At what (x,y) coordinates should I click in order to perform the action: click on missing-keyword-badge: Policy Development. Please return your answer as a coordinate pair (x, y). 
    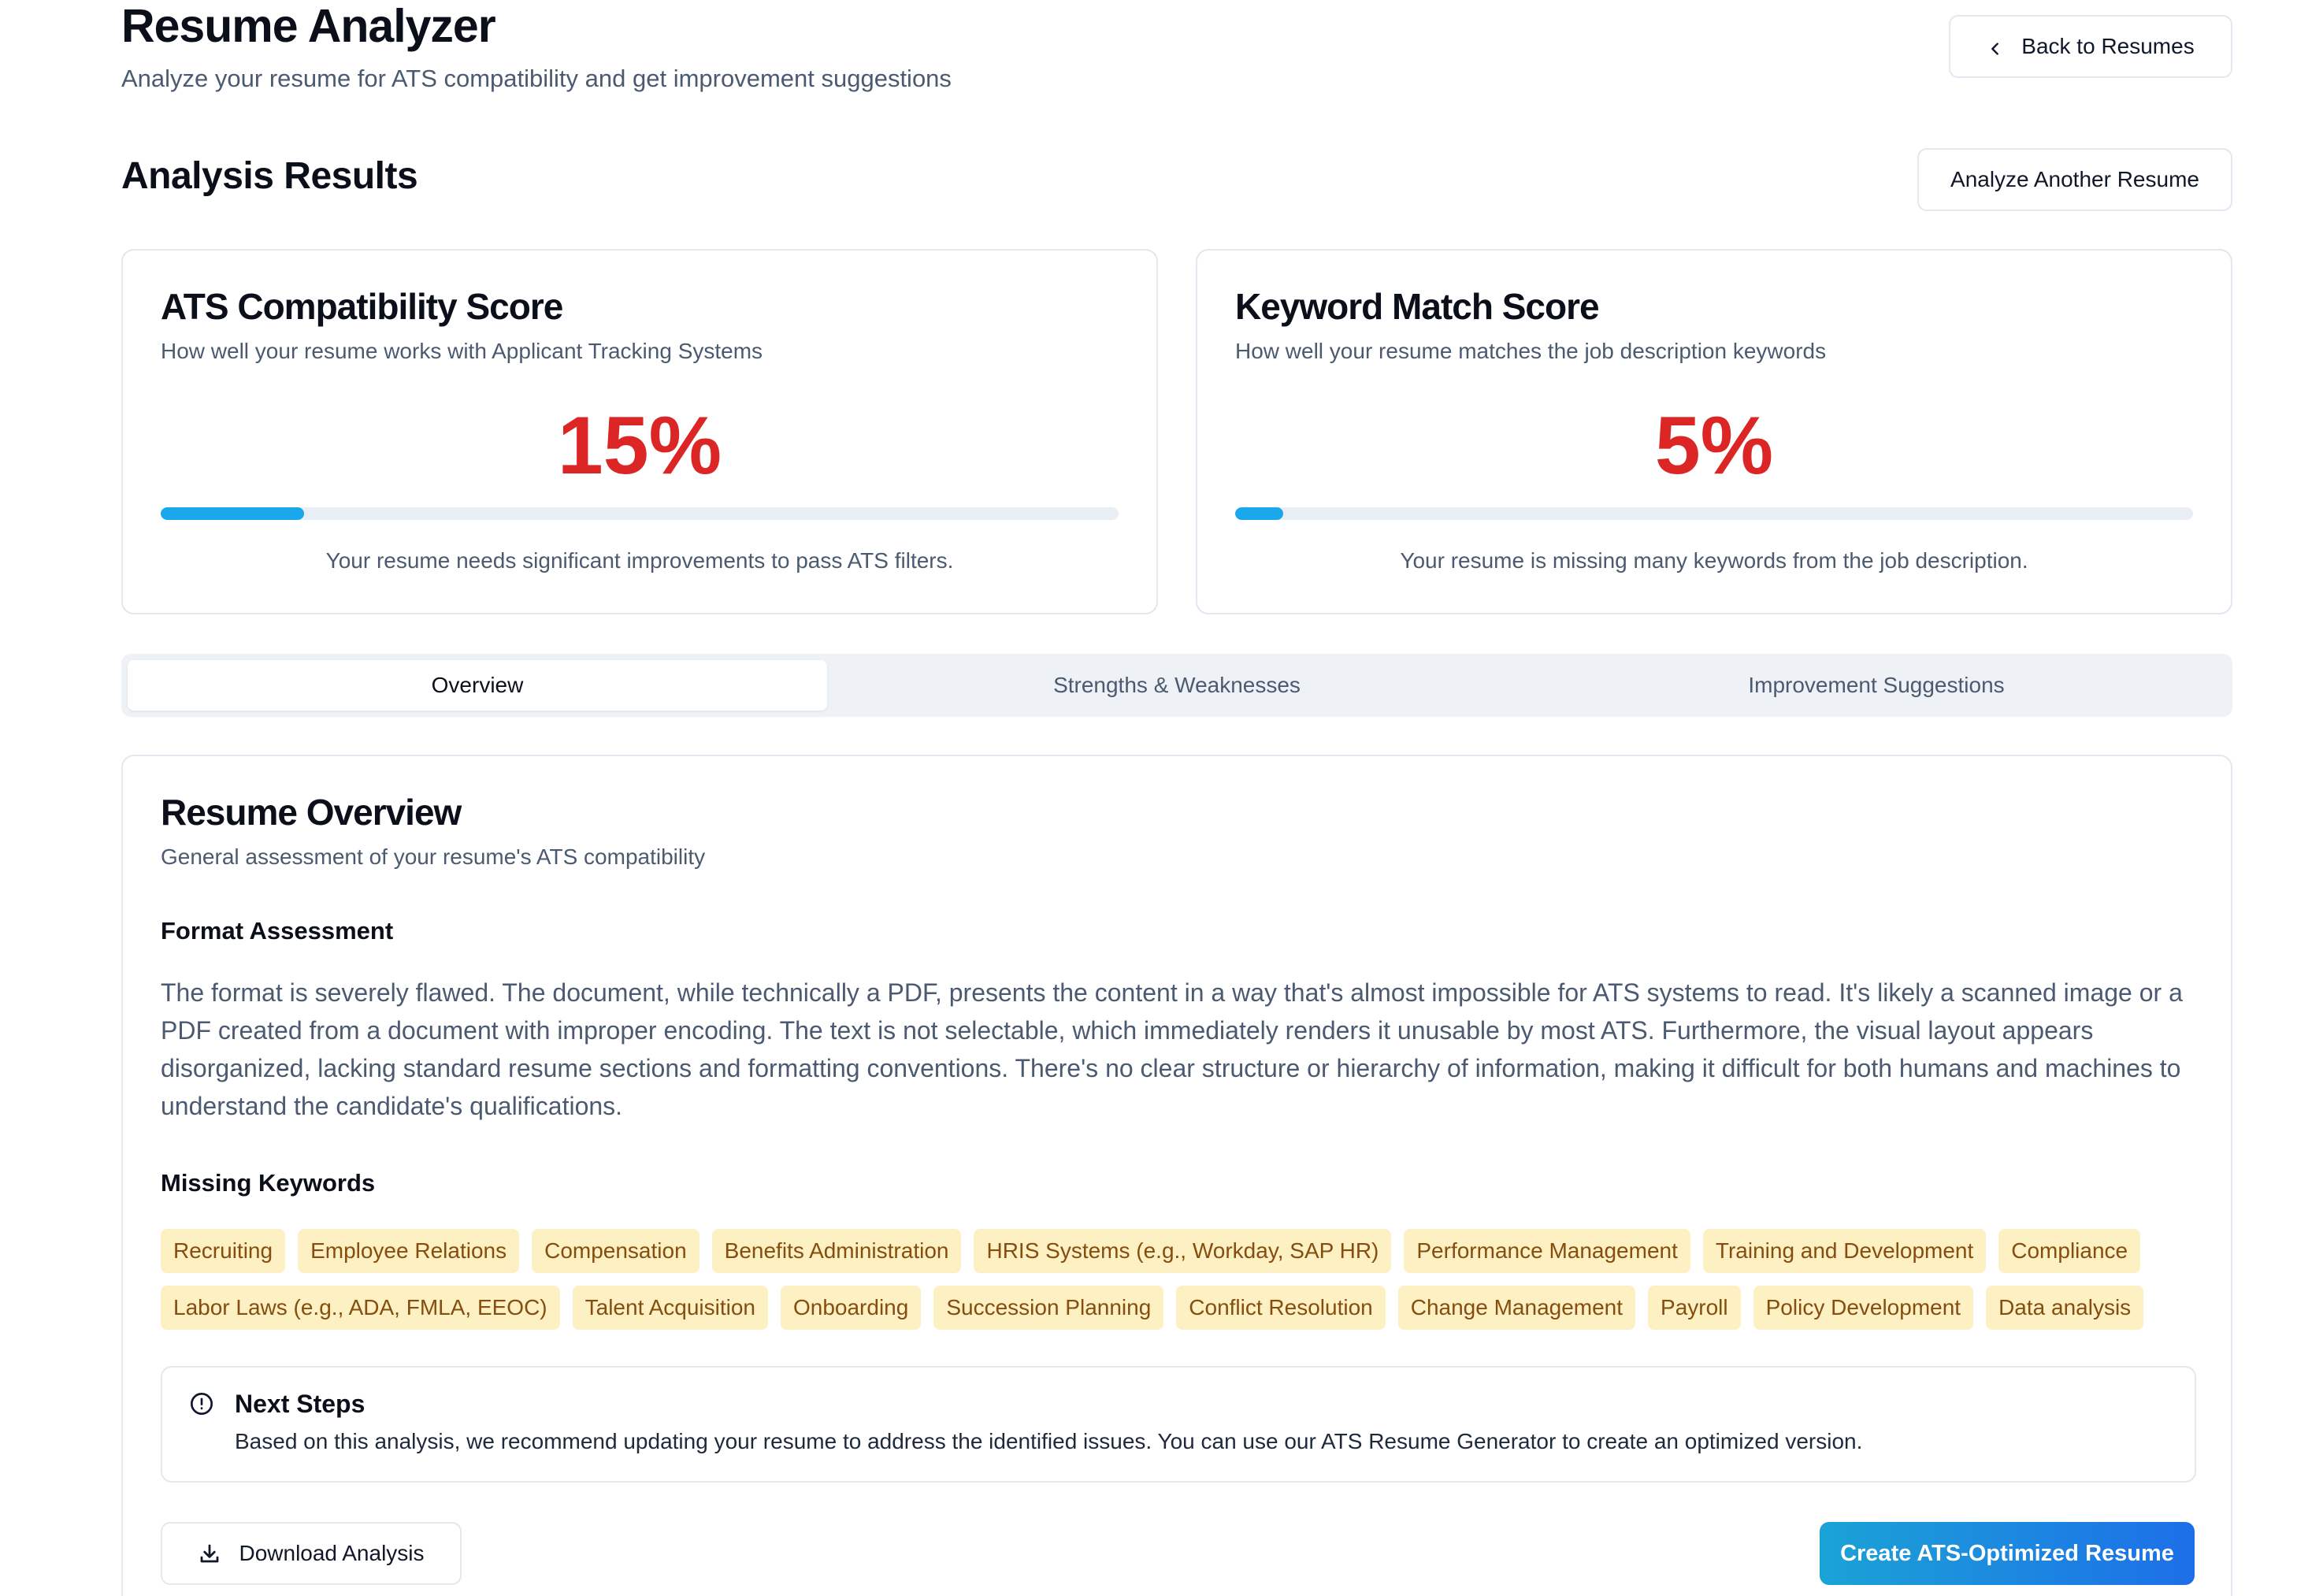
    Looking at the image, I should click on (1863, 1308).